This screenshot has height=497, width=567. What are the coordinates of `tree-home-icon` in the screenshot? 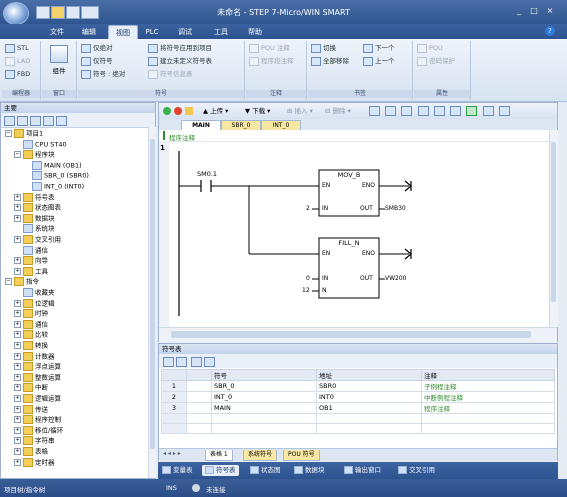 It's located at (9, 121).